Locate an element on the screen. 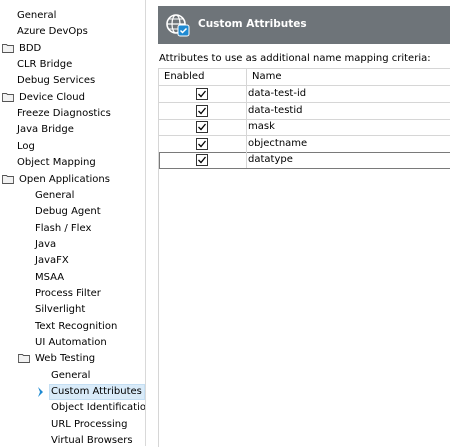 The width and height of the screenshot is (450, 447). tree-item-label: Debug Agent is located at coordinates (68, 211).